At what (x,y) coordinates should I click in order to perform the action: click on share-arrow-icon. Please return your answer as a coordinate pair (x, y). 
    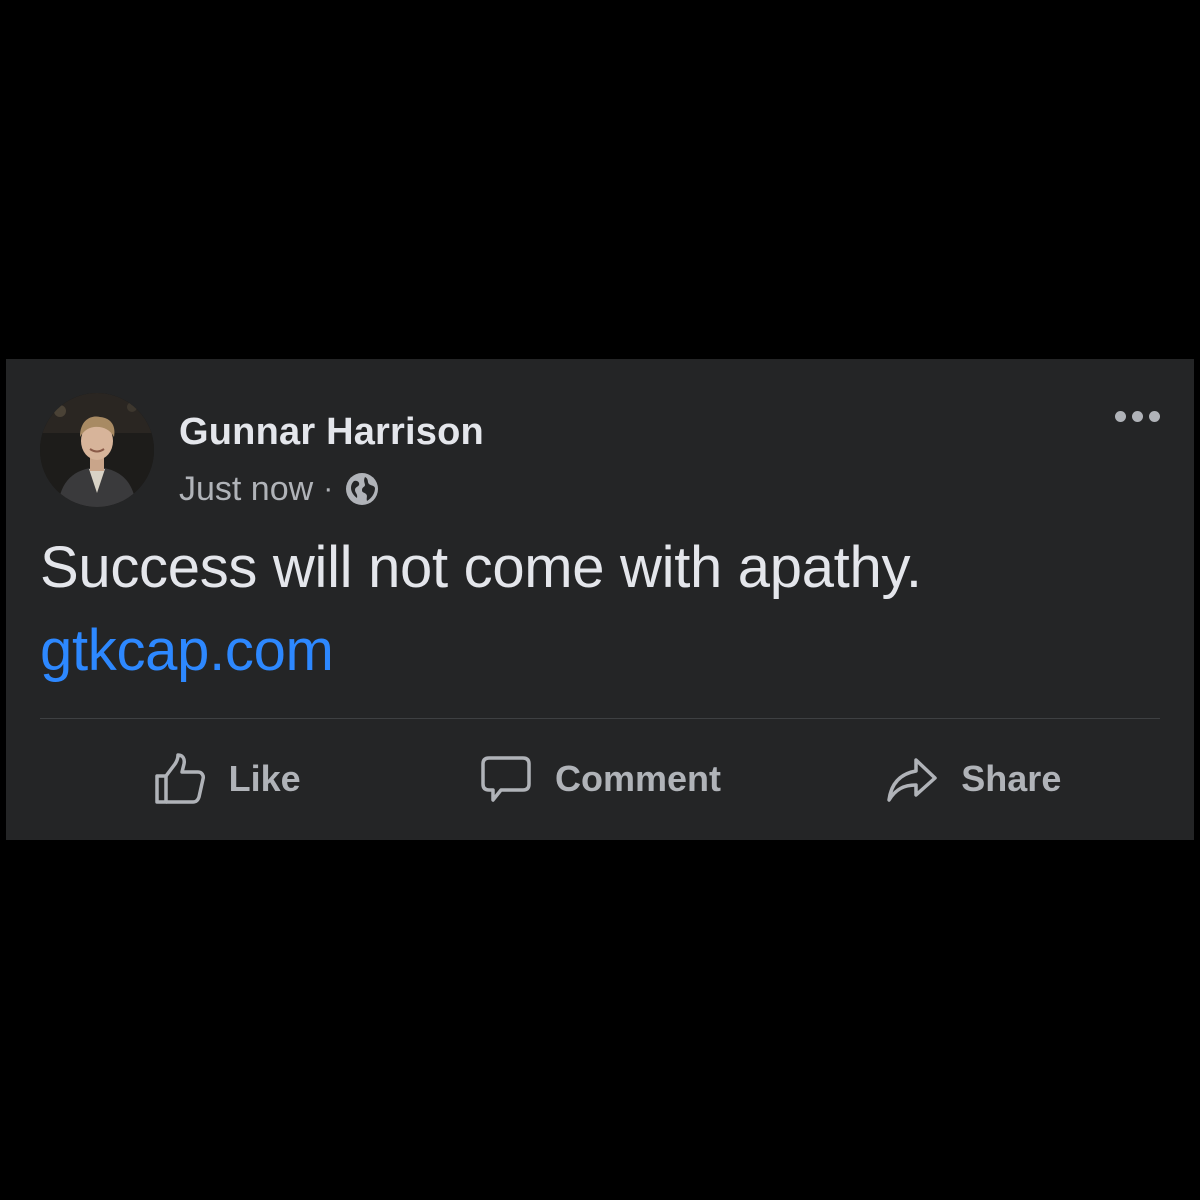
    Looking at the image, I should click on (912, 780).